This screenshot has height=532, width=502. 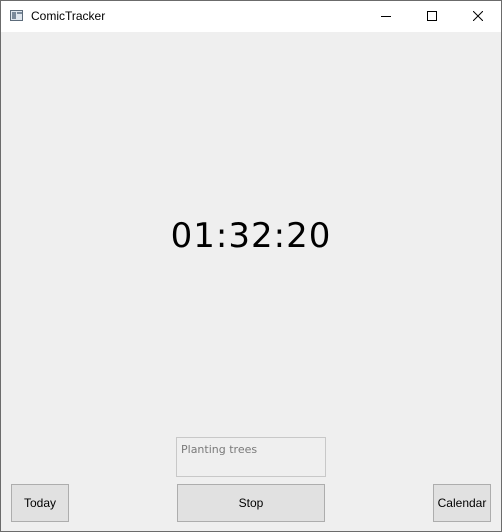 I want to click on calendar-button: Calendar, so click(x=462, y=503).